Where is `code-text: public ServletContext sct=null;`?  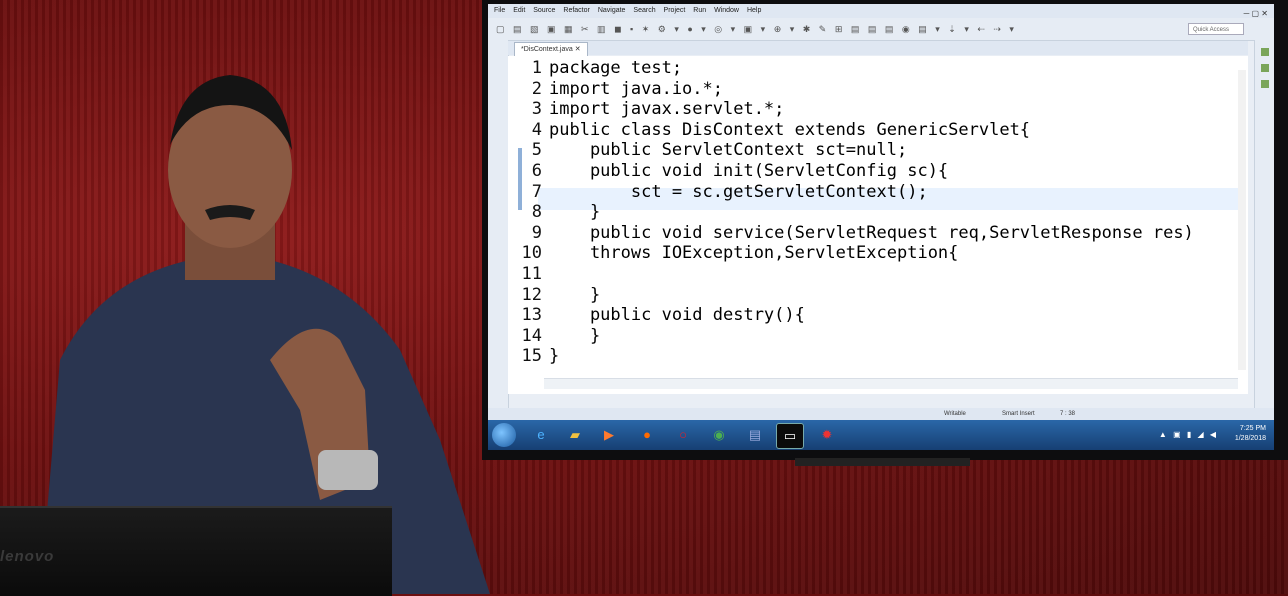 code-text: public ServletContext sct=null; is located at coordinates (728, 150).